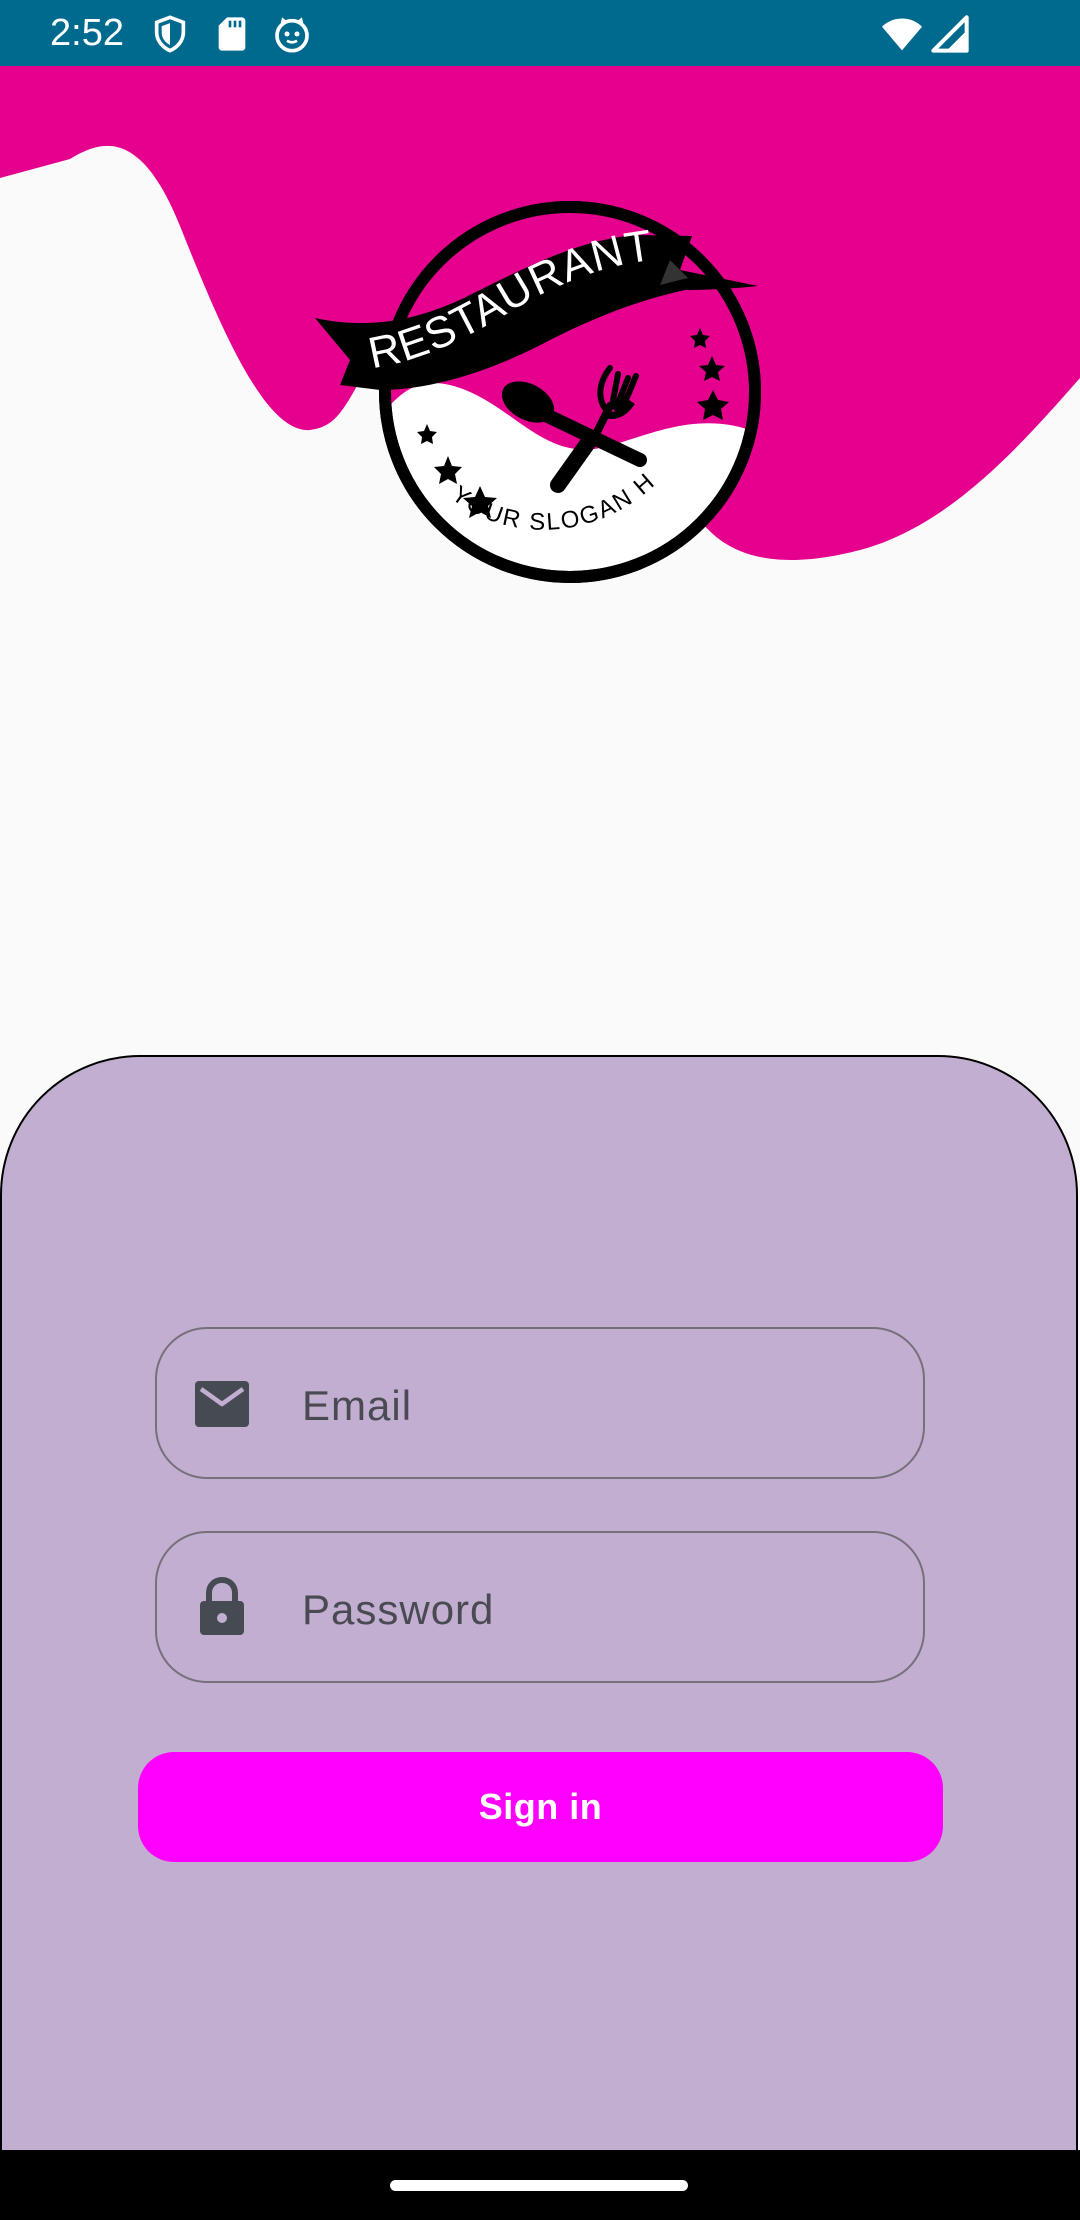 This screenshot has height=2220, width=1080. What do you see at coordinates (170, 34) in the screenshot?
I see `shield-icon` at bounding box center [170, 34].